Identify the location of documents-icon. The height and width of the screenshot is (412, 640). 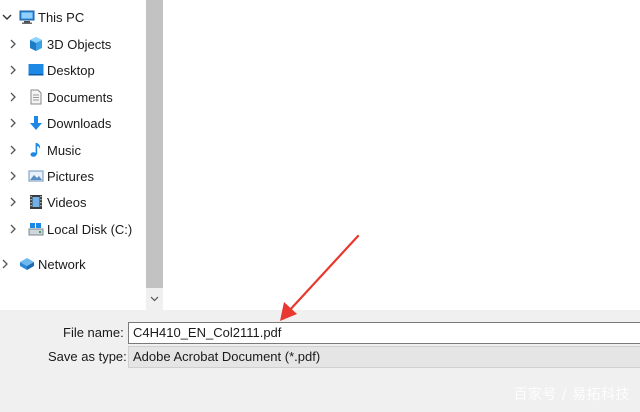
(36, 97).